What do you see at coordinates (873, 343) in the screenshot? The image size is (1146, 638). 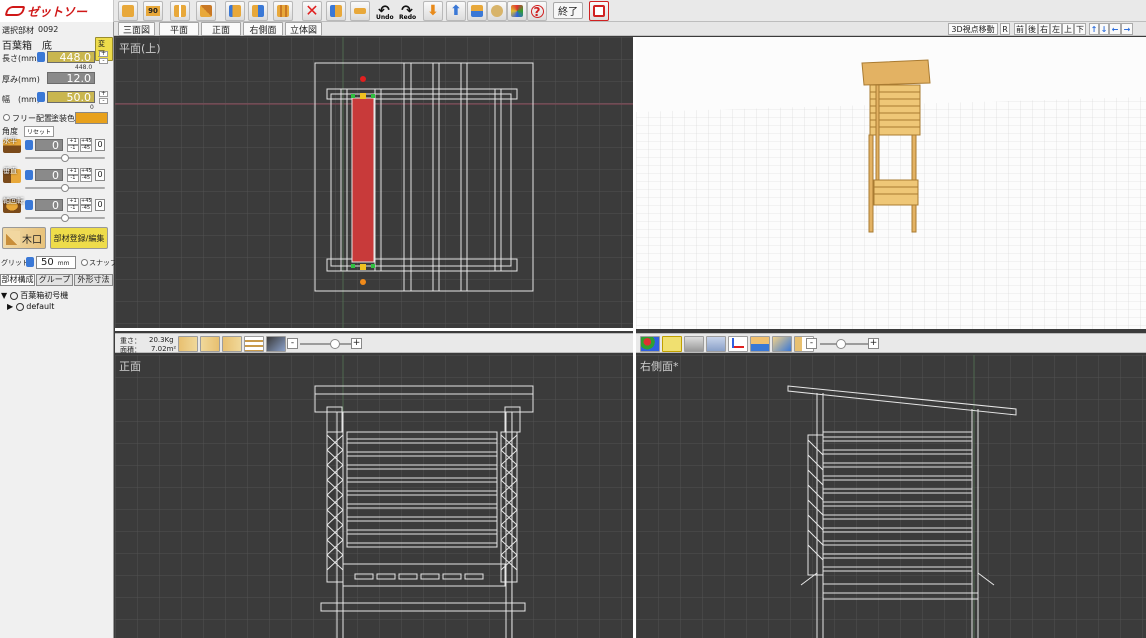 I see `3d-zoom-in-button: +` at bounding box center [873, 343].